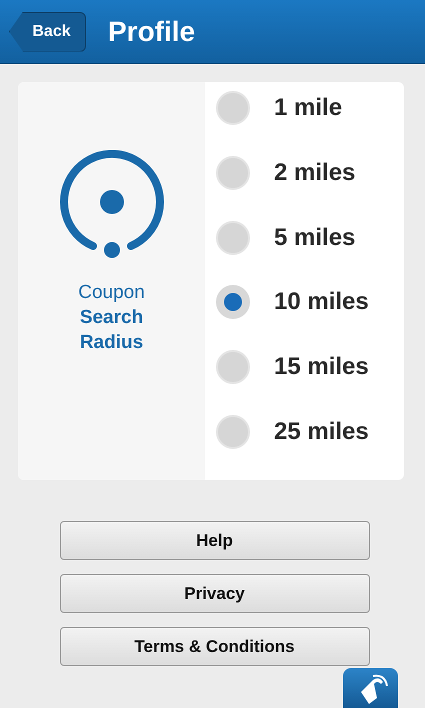 The width and height of the screenshot is (425, 708). I want to click on option-label: 5 miles, so click(315, 237).